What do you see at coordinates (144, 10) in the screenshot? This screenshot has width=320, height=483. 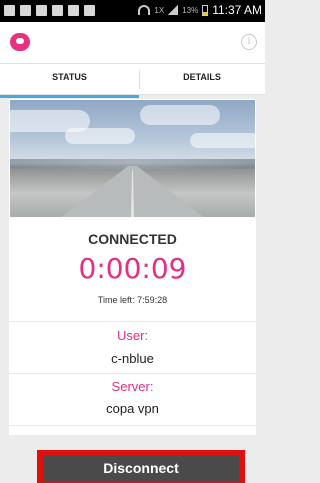 I see `wifi-icon` at bounding box center [144, 10].